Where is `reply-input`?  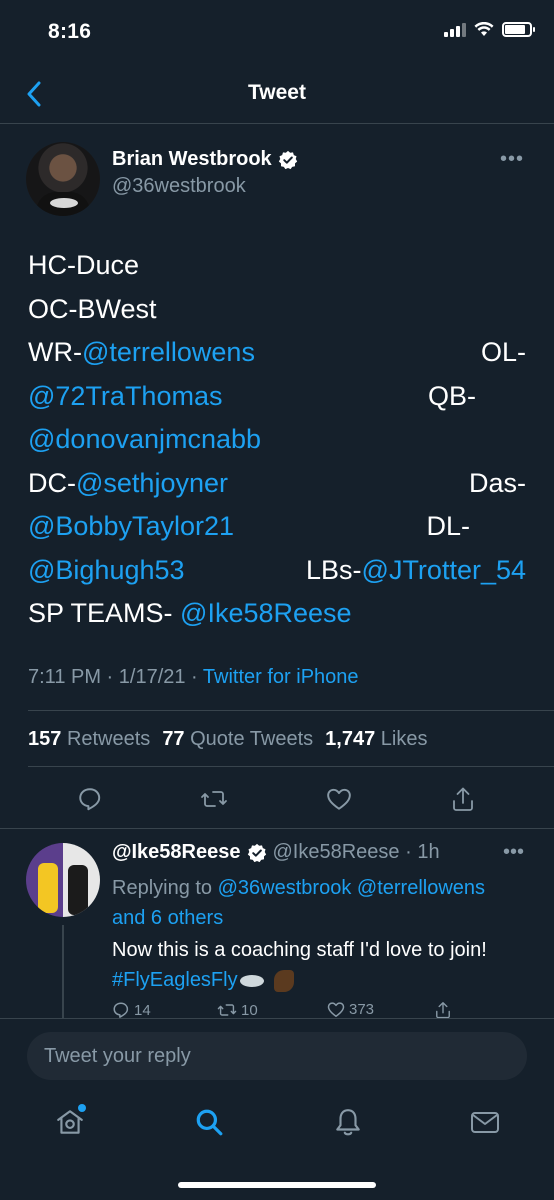 reply-input is located at coordinates (277, 1056).